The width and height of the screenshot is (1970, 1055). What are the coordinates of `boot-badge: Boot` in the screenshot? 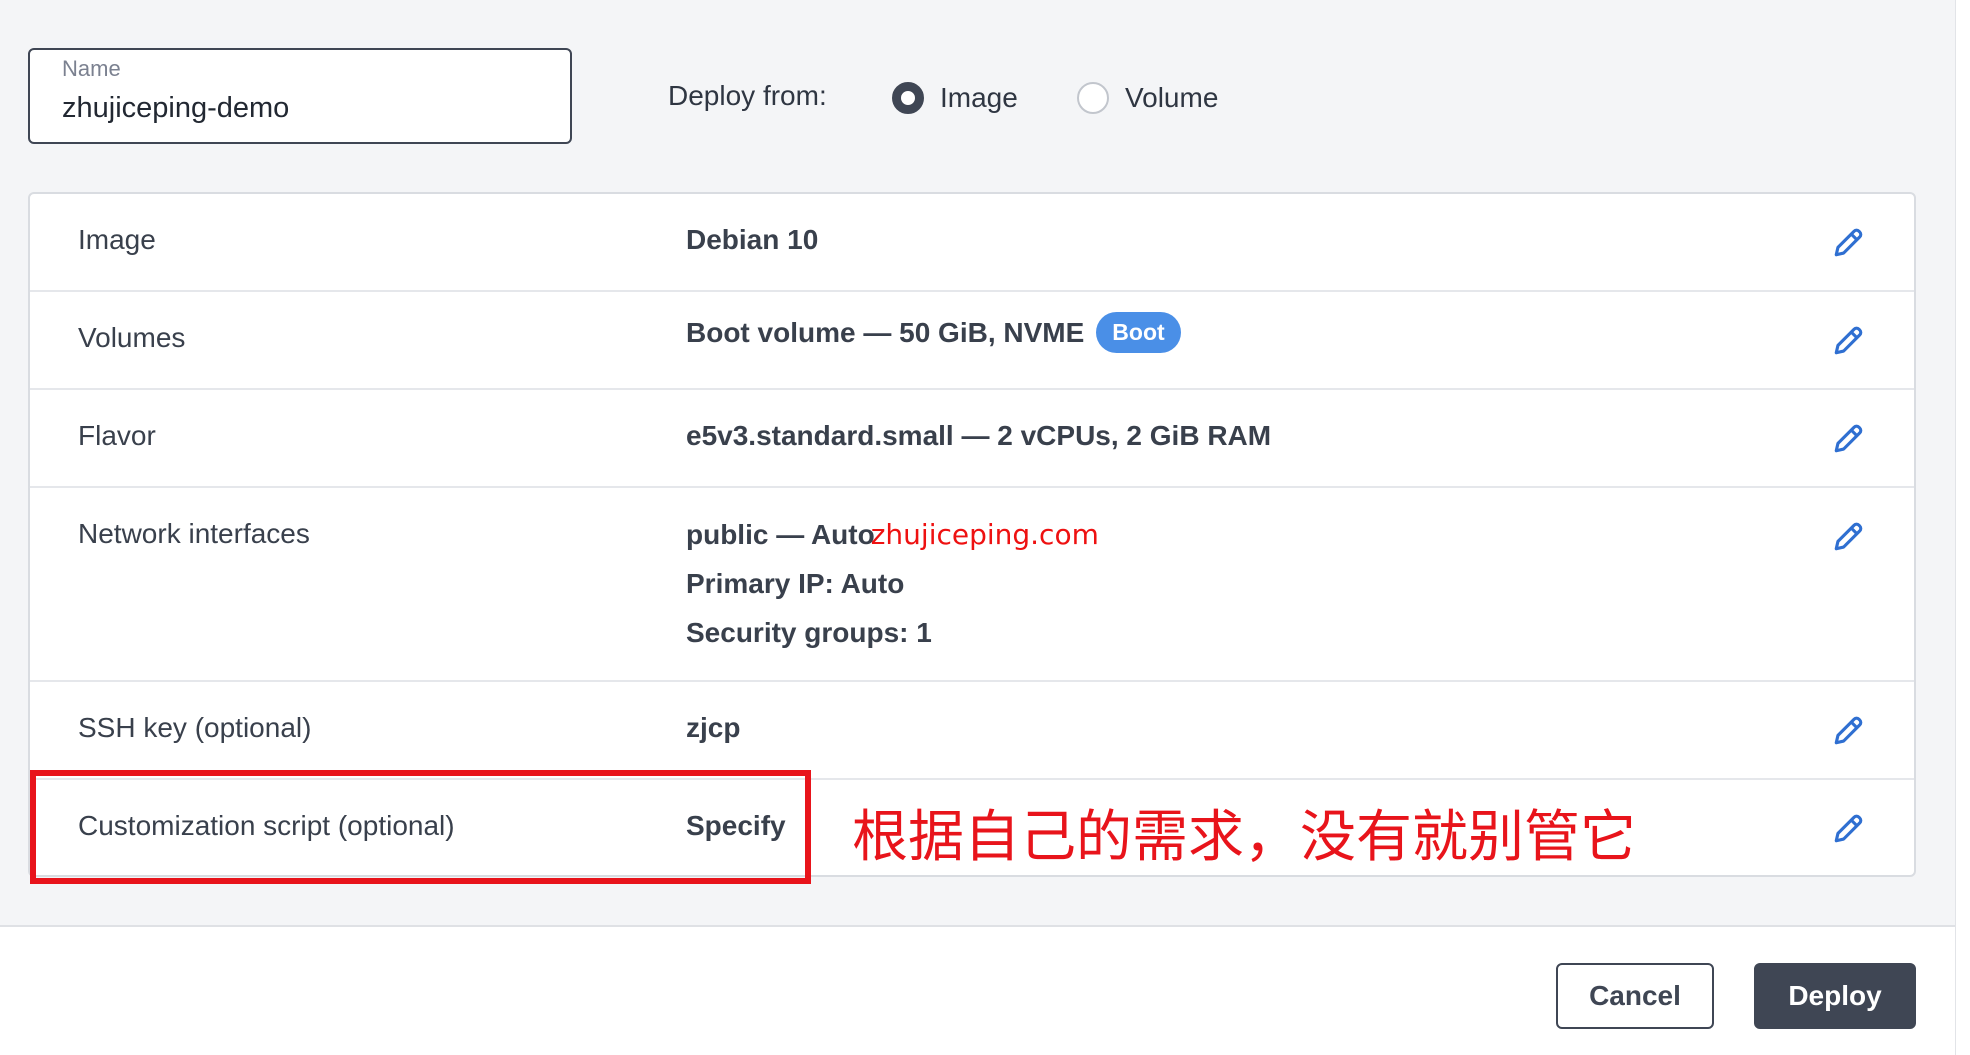 It's located at (1138, 332).